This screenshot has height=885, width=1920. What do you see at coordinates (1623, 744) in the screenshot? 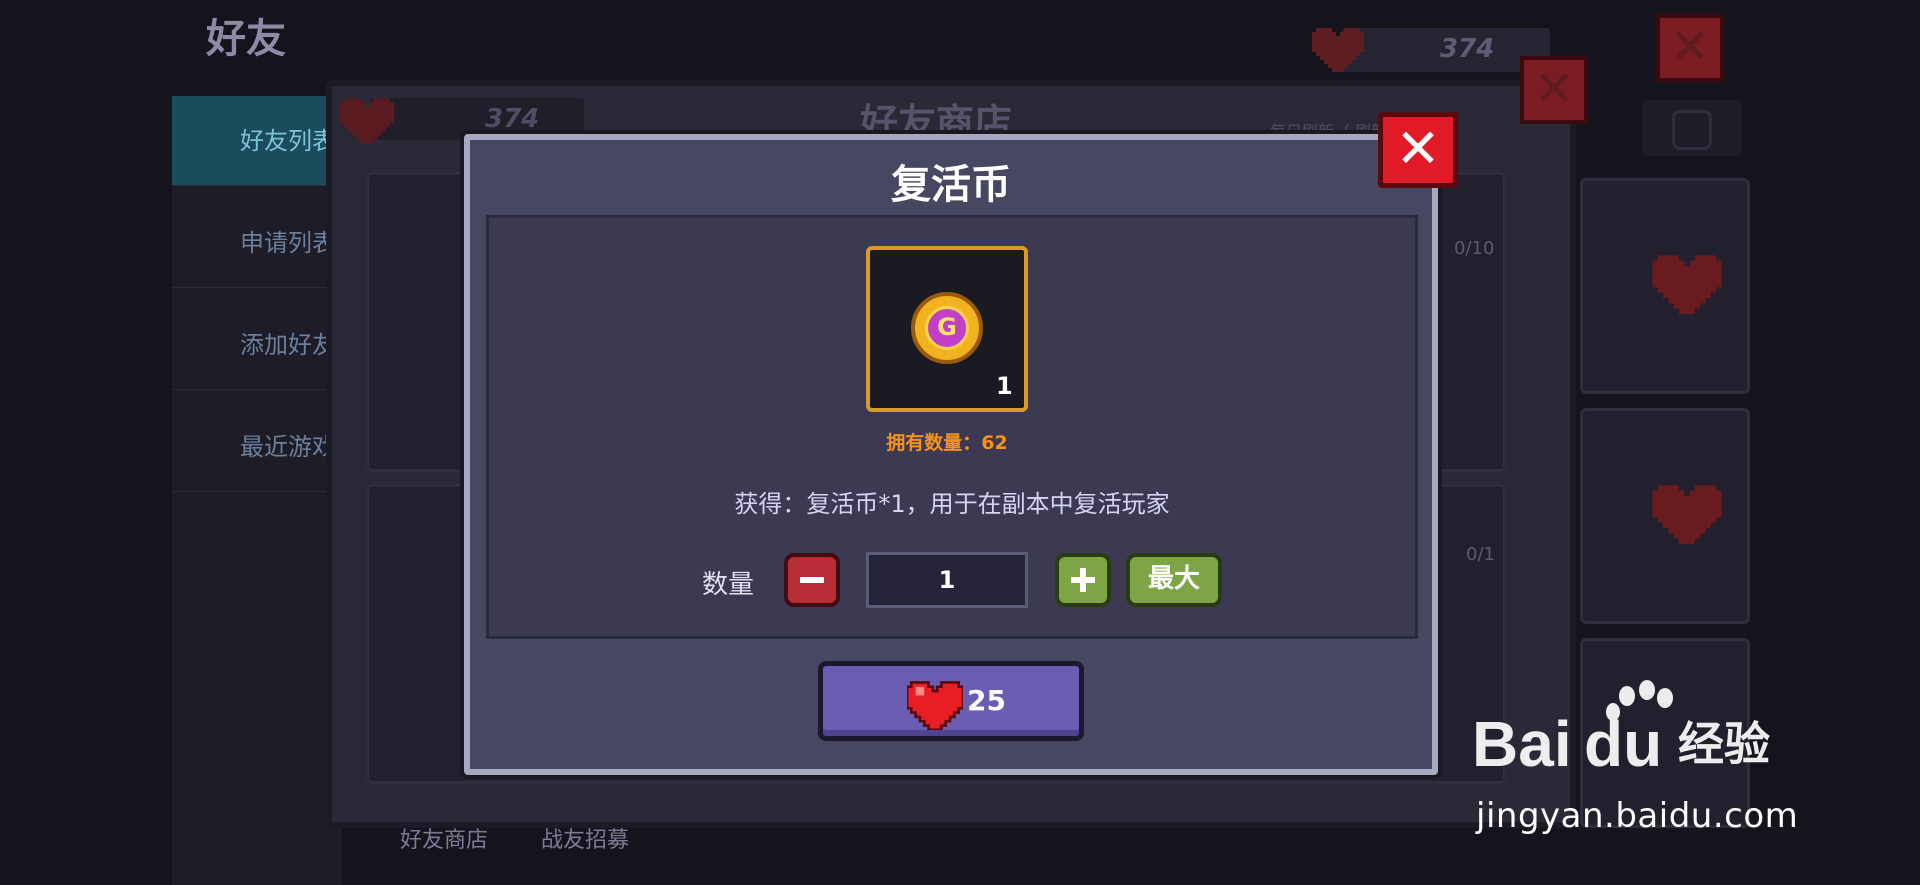
I see `svg-text: du` at bounding box center [1623, 744].